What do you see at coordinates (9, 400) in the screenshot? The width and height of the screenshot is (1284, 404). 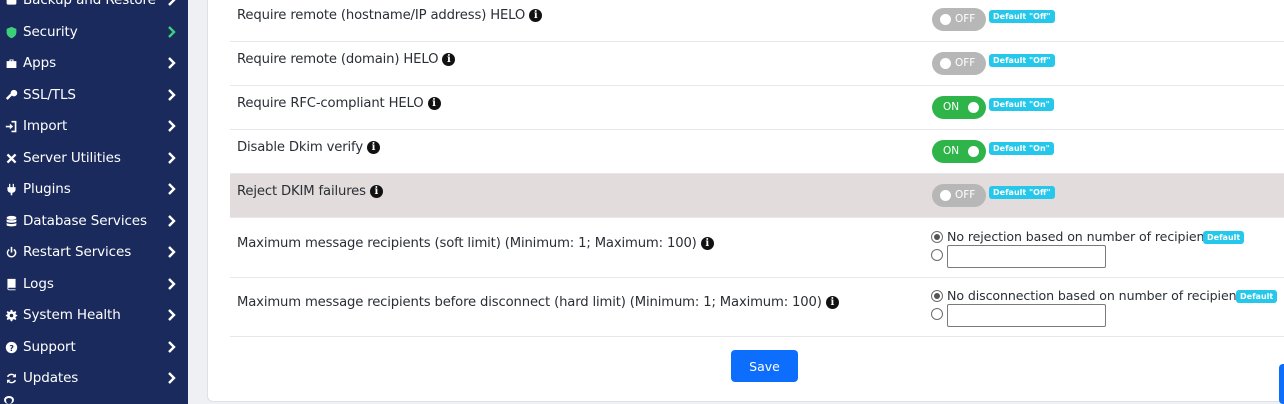 I see `partial-icon` at bounding box center [9, 400].